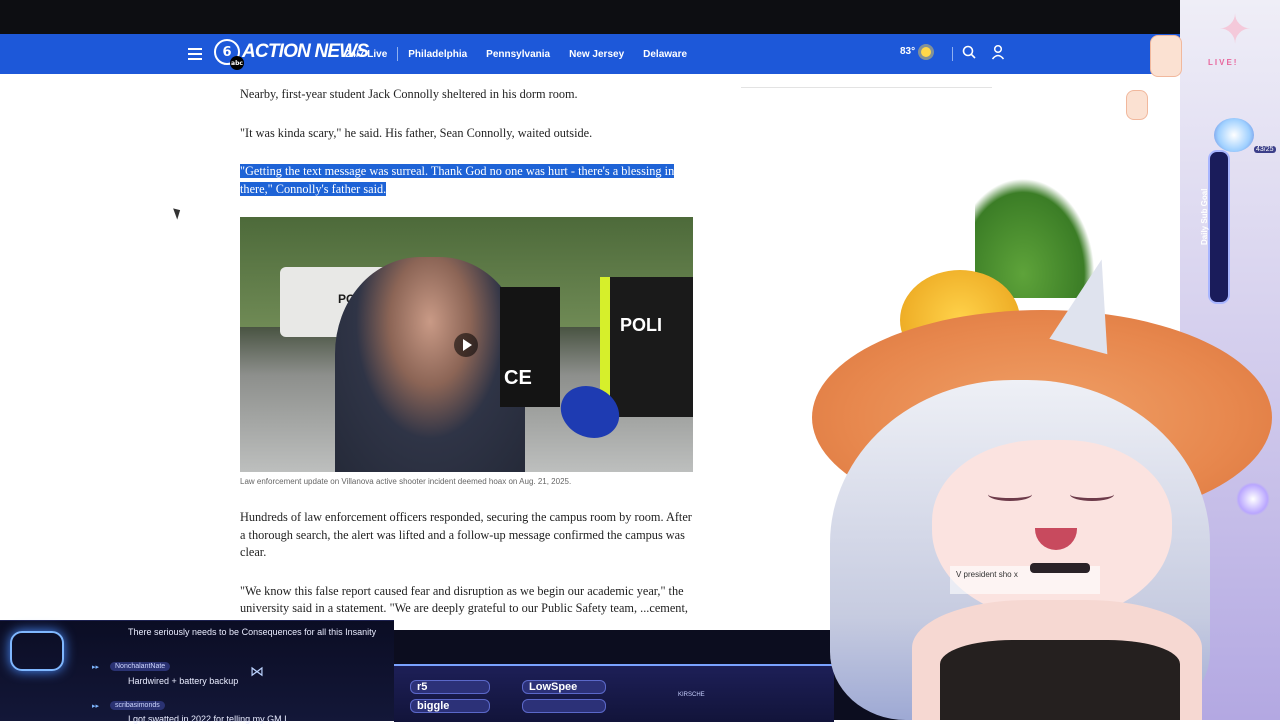 The height and width of the screenshot is (724, 1280). What do you see at coordinates (195, 53) in the screenshot?
I see `menu-icon` at bounding box center [195, 53].